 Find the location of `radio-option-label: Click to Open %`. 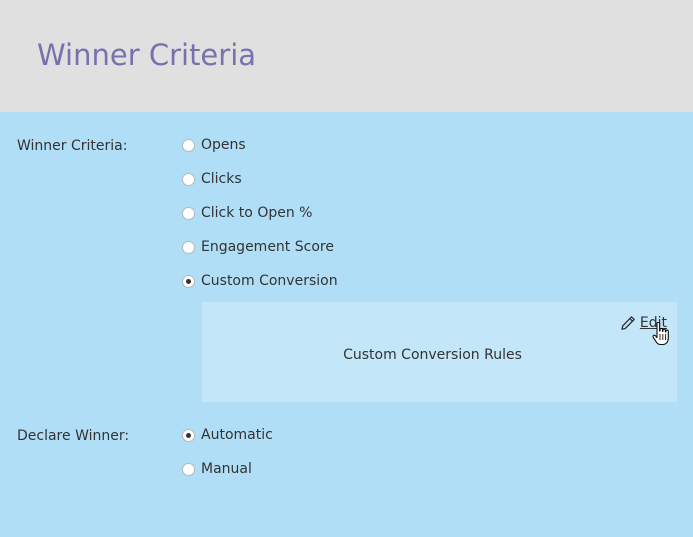

radio-option-label: Click to Open % is located at coordinates (257, 213).